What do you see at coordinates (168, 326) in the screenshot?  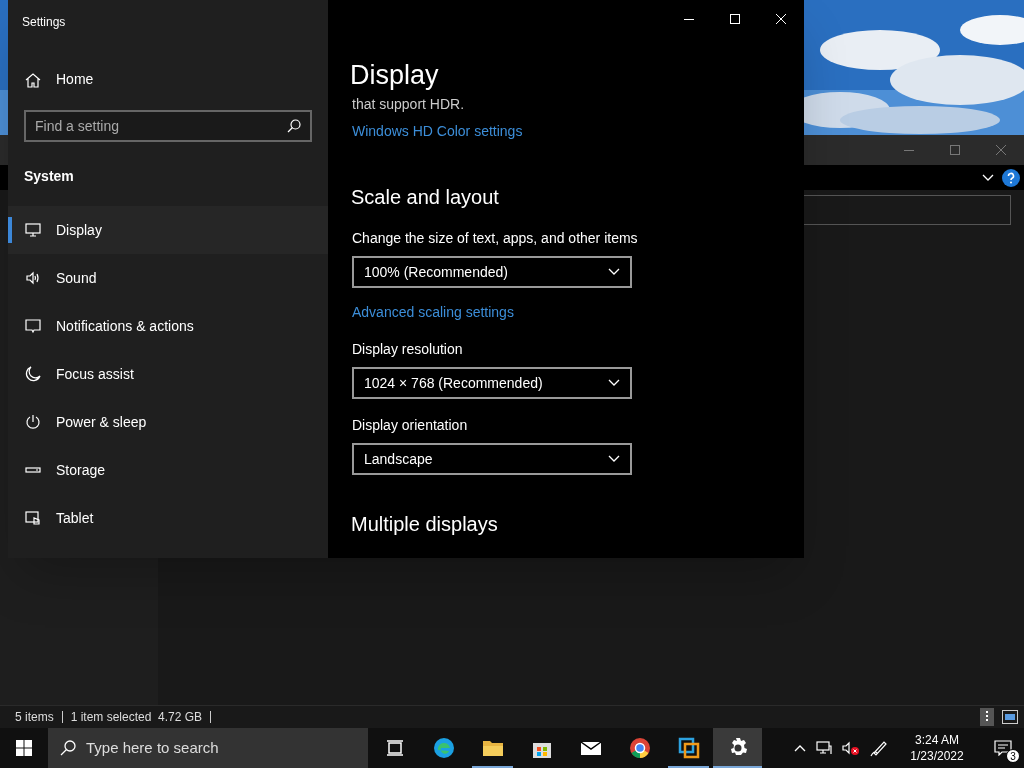 I see `nav-item: Notifications & actions` at bounding box center [168, 326].